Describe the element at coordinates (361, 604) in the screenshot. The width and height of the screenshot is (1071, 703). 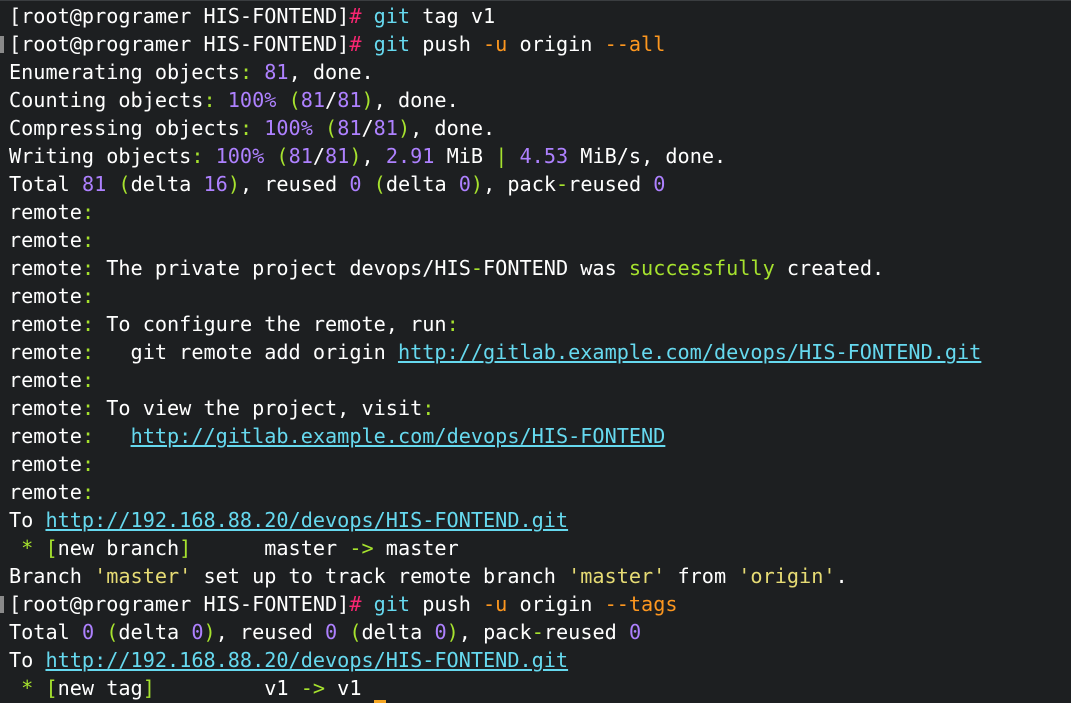
I see `terminal-text: #` at that location.